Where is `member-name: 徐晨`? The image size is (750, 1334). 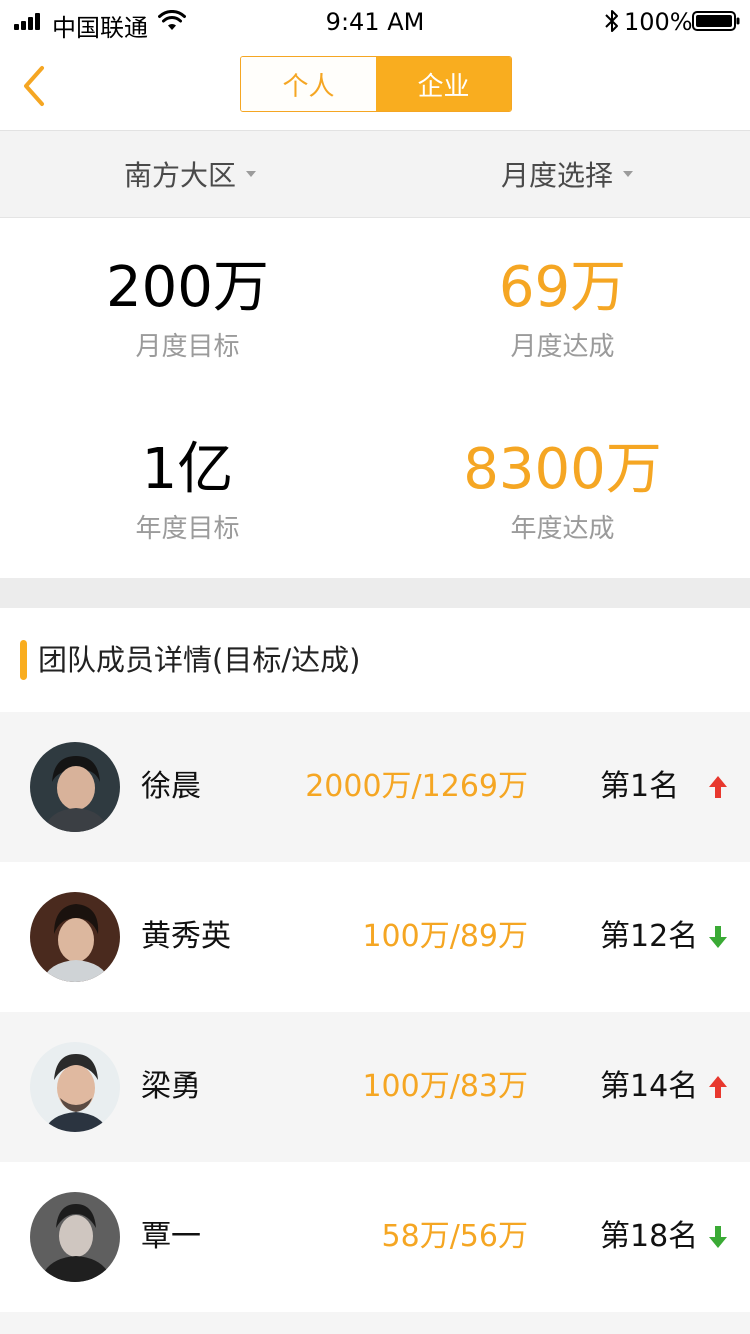
member-name: 徐晨 is located at coordinates (171, 786).